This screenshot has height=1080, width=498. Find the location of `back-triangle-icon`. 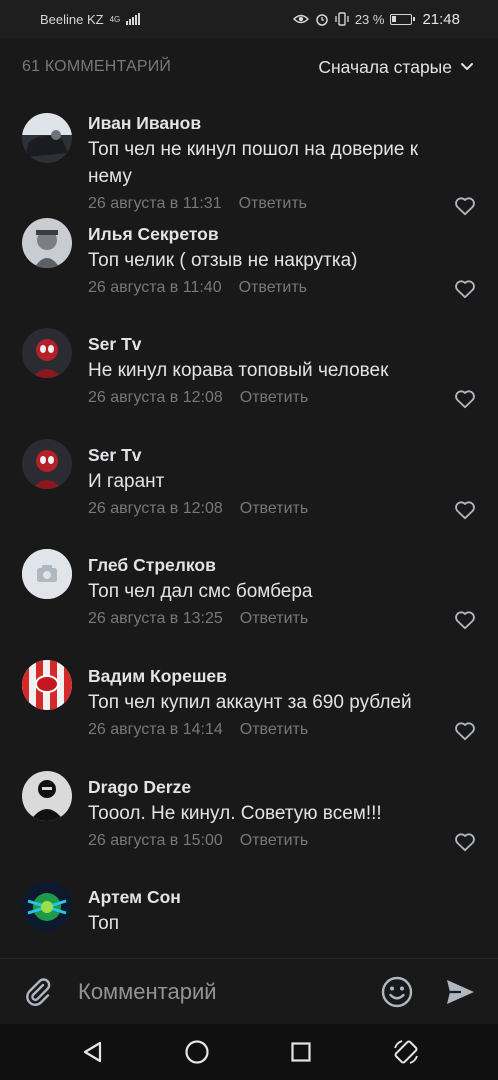

back-triangle-icon is located at coordinates (93, 1052).